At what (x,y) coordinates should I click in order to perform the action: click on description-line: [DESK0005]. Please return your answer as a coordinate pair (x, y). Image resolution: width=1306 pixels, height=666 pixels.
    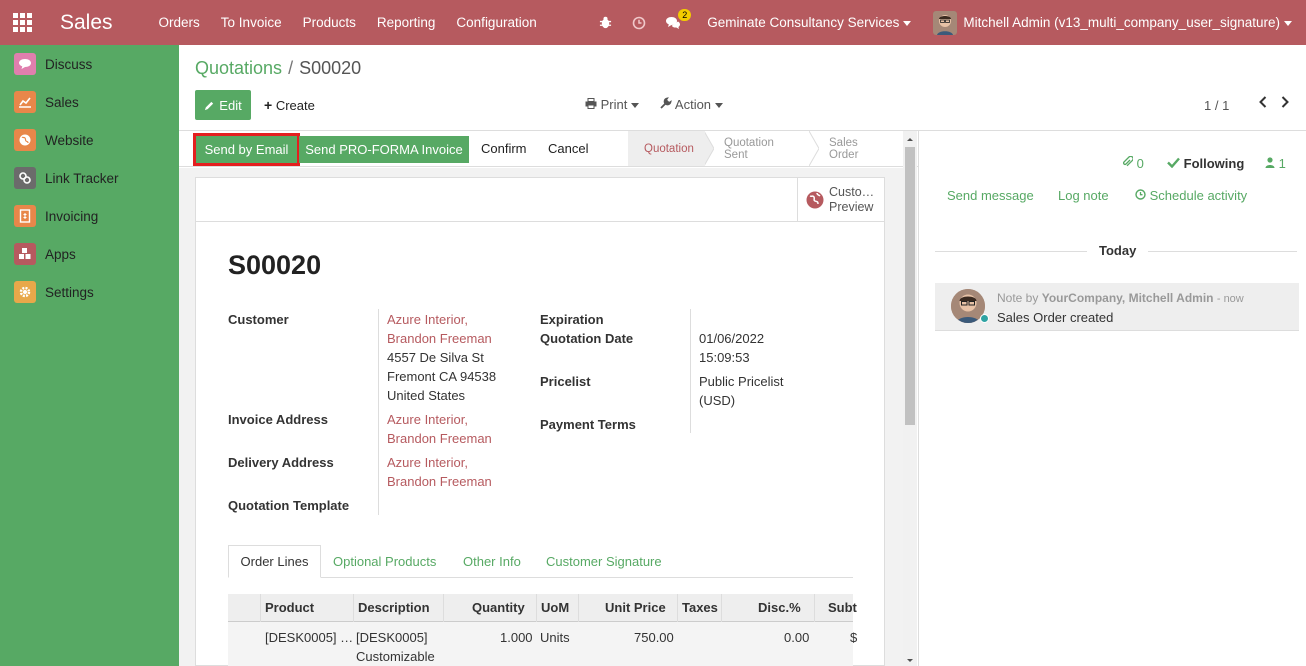
    Looking at the image, I should click on (392, 637).